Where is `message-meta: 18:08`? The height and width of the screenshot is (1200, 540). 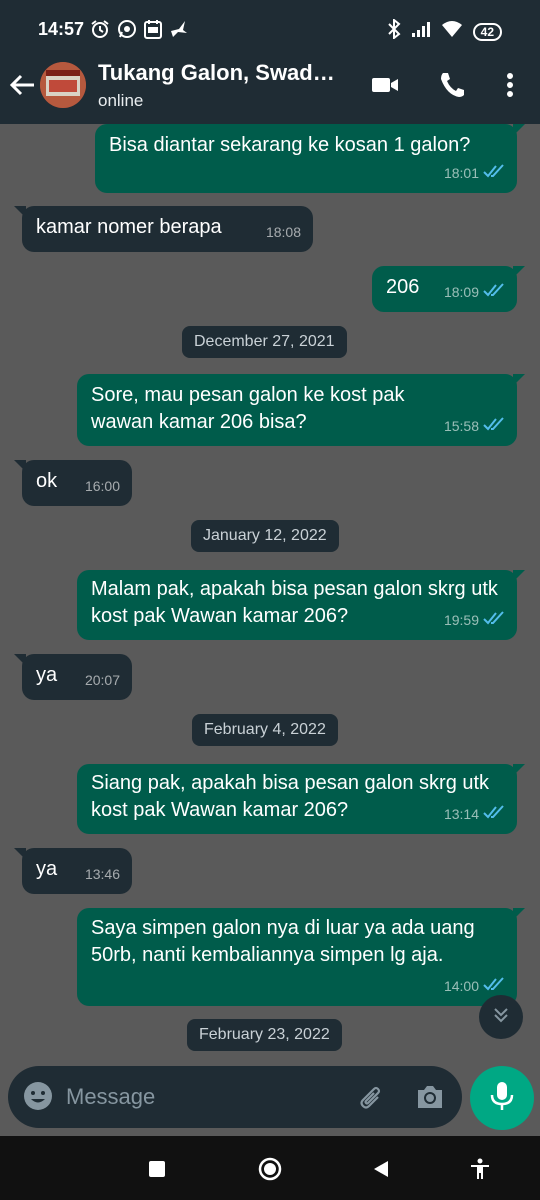
message-meta: 18:08 is located at coordinates (283, 232).